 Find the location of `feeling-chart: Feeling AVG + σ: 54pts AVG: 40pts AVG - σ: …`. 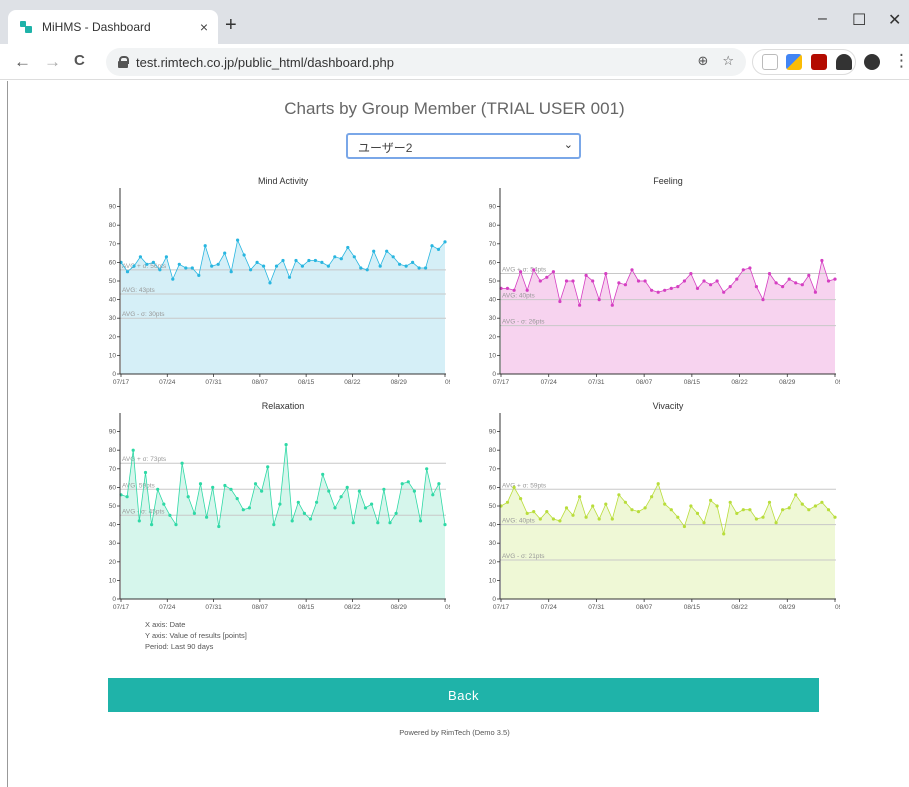

feeling-chart: Feeling AVG + σ: 54pts AVG: 40pts AVG - σ: … is located at coordinates (664, 281).